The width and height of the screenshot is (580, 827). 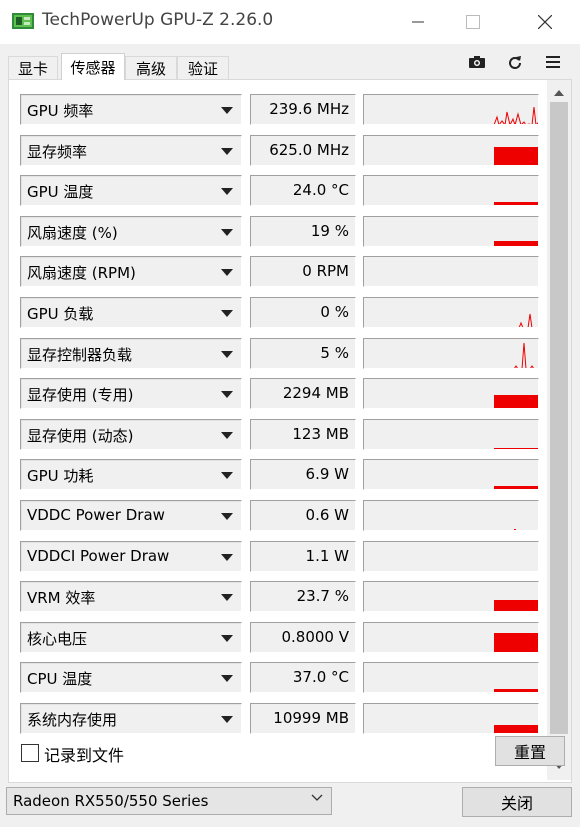 What do you see at coordinates (131, 637) in the screenshot?
I see `sensor-name-dropdown: 核心电压` at bounding box center [131, 637].